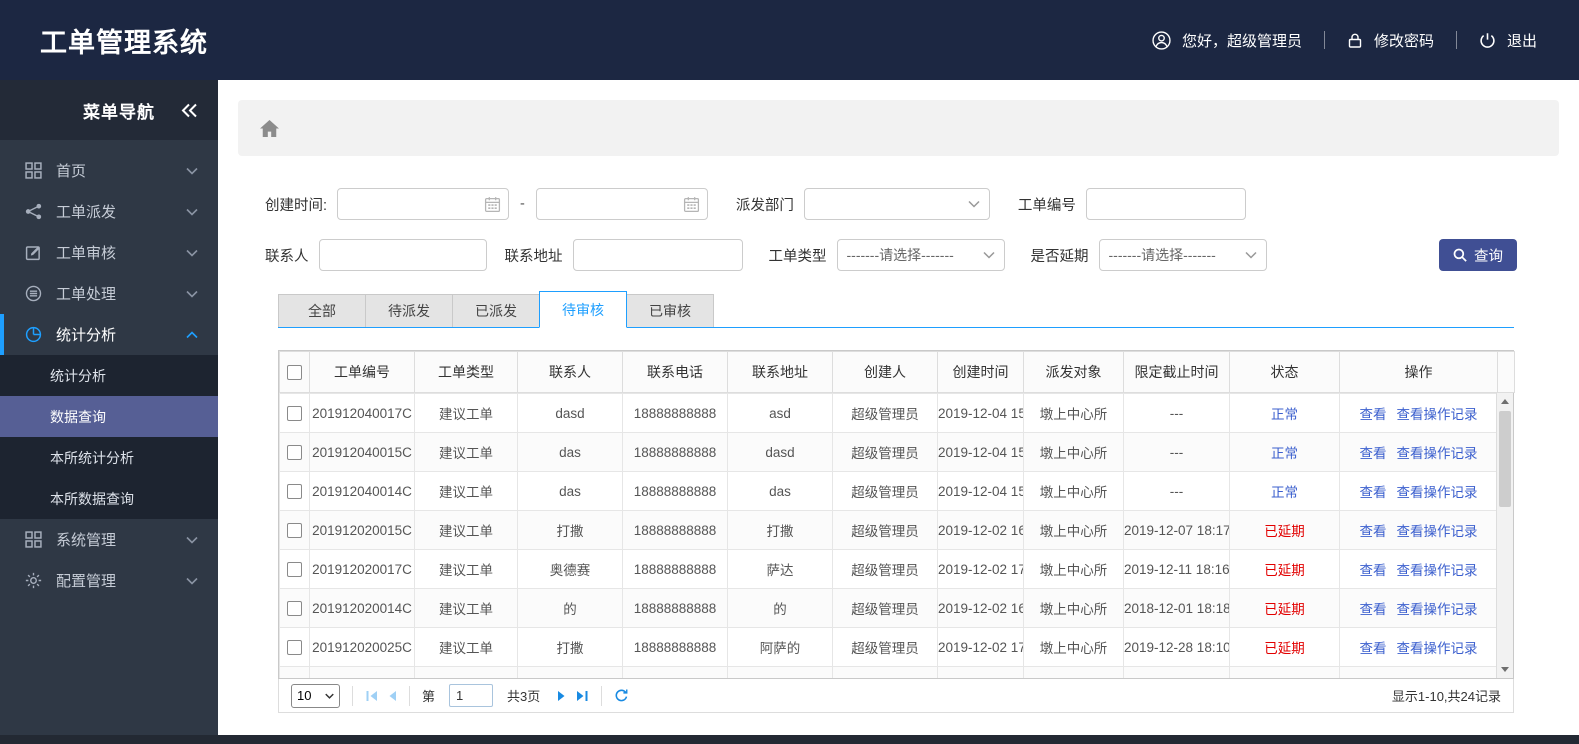  I want to click on user-greeting: 您好，超级管理员, so click(1227, 40).